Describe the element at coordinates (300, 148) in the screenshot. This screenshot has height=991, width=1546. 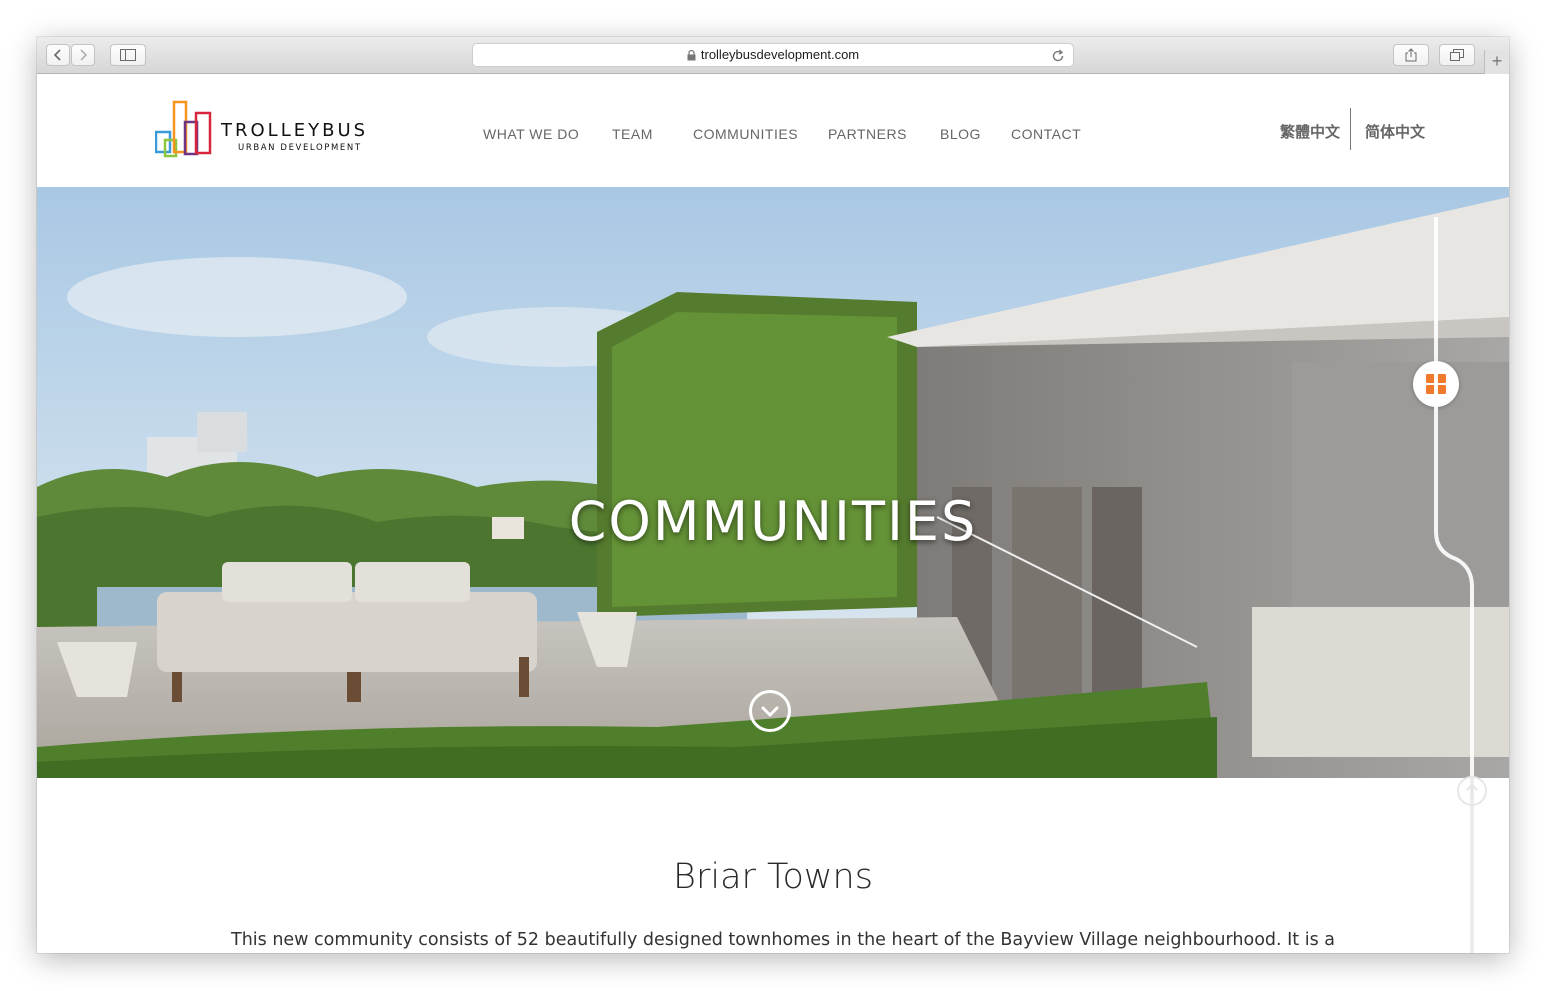
I see `logo-tagline: URBAN DEVELOPMENT` at that location.